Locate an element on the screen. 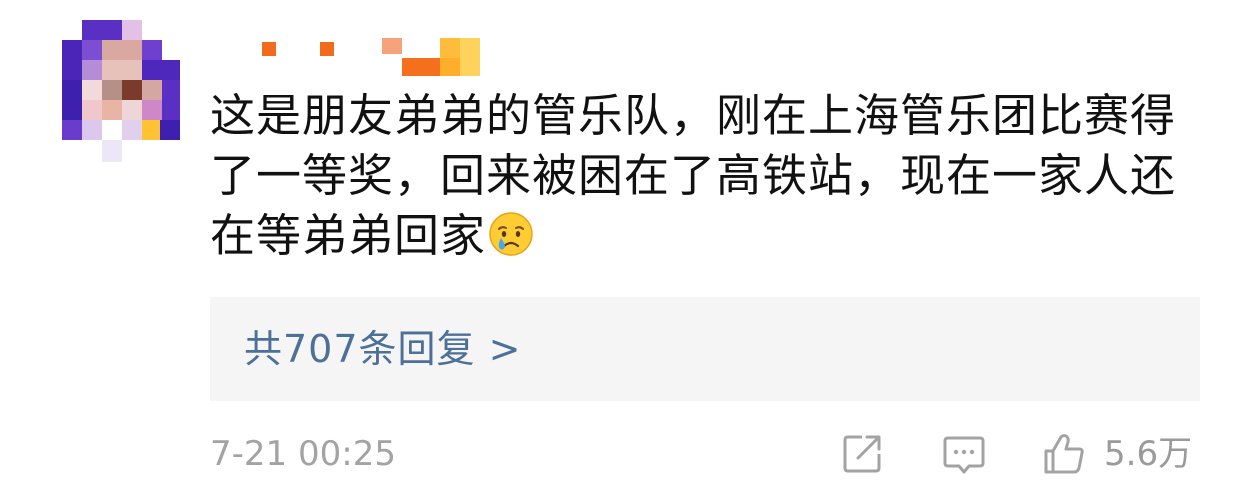 This screenshot has width=1242, height=498. username is located at coordinates (372, 57).